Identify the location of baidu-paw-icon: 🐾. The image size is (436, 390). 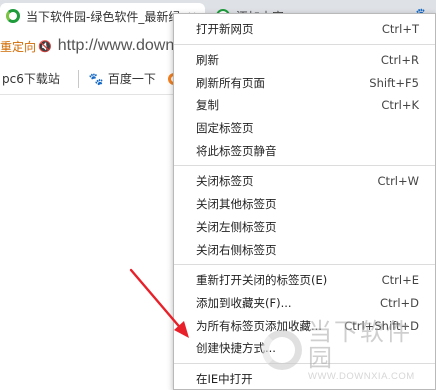
(96, 78).